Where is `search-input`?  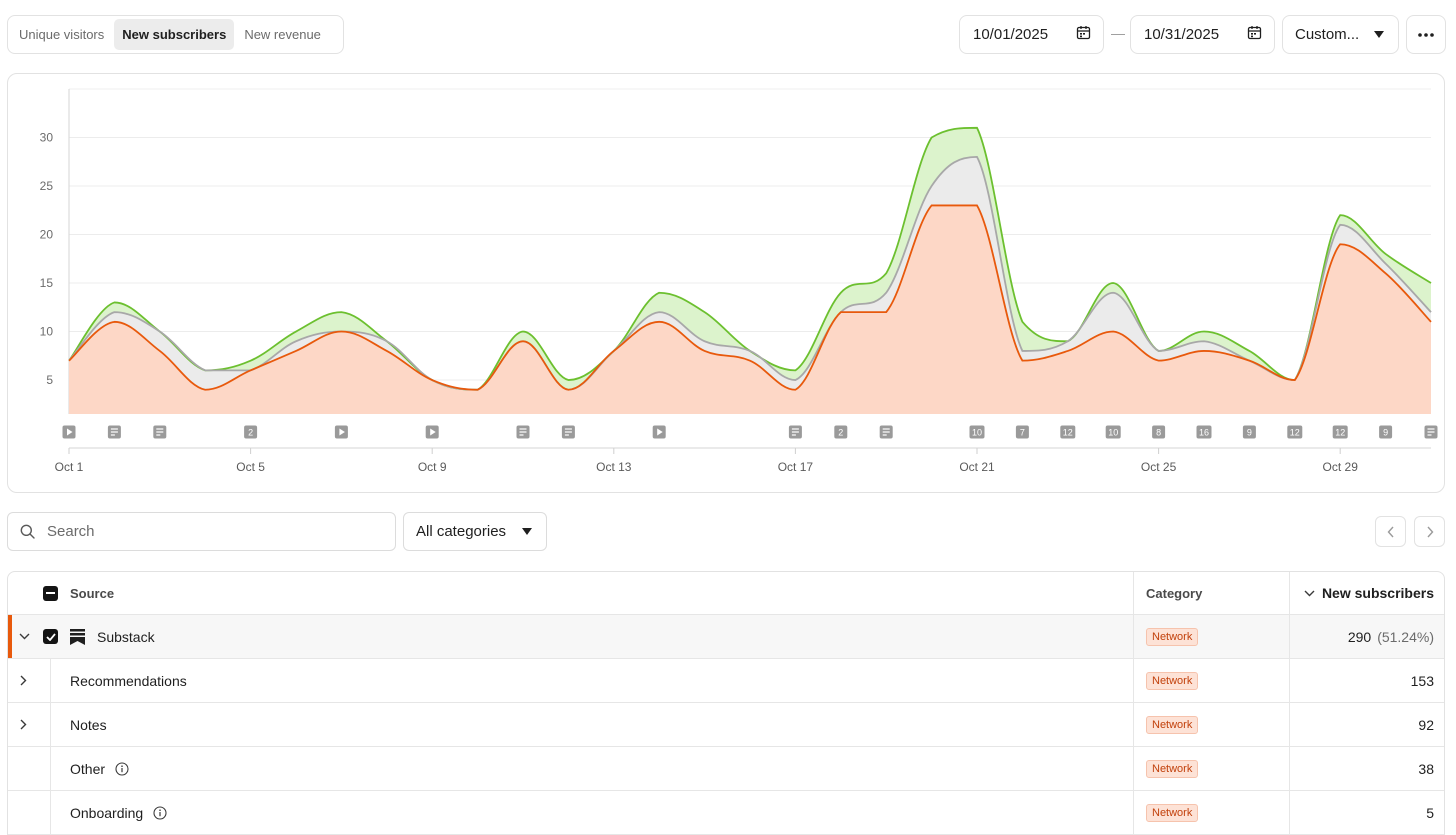 search-input is located at coordinates (207, 531).